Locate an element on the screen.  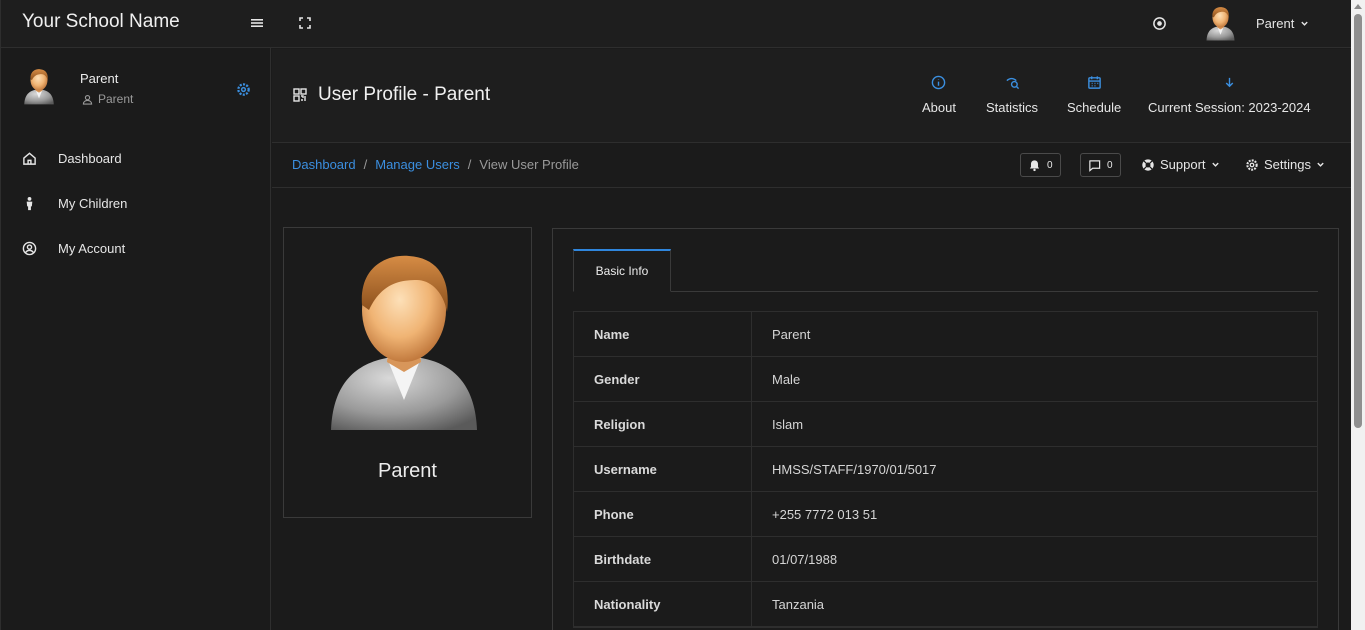
sidebar-item-my-children: My Children is located at coordinates (74, 203).